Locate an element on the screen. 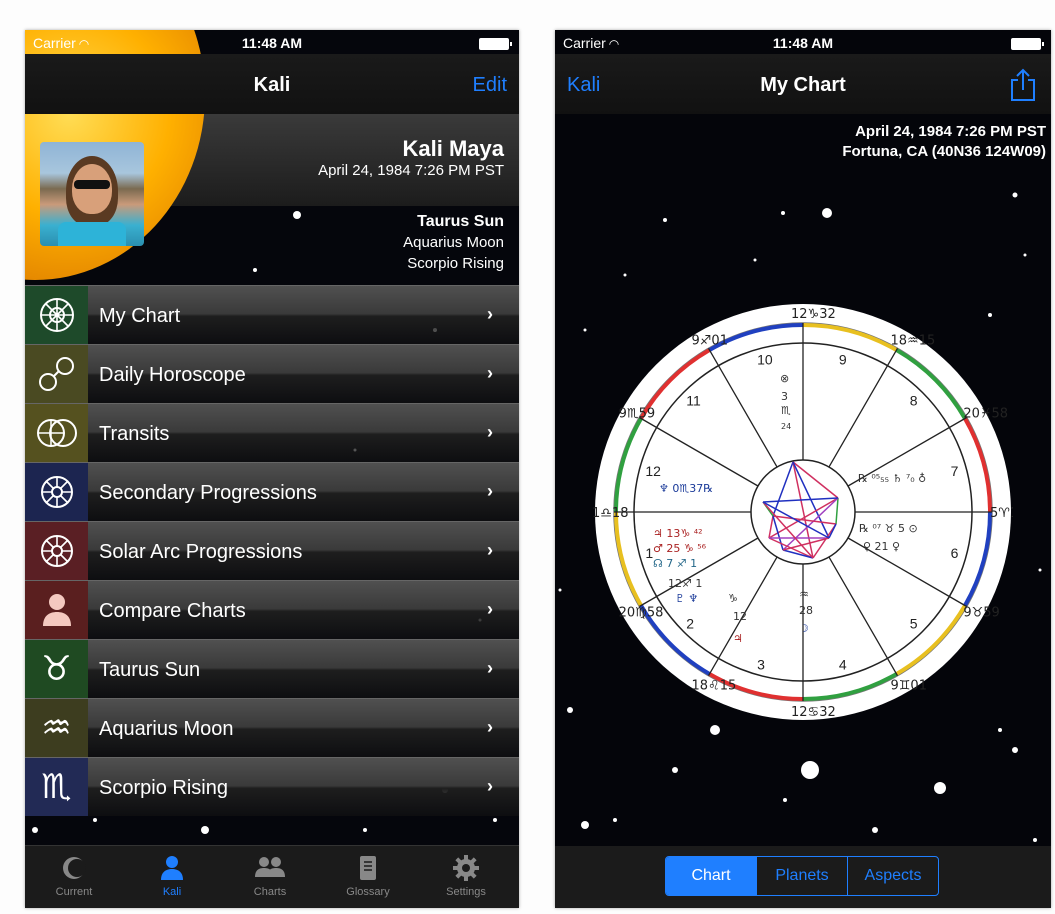 Image resolution: width=1055 pixels, height=914 pixels. menu-item-label: Scorpio Rising is located at coordinates (163, 788).